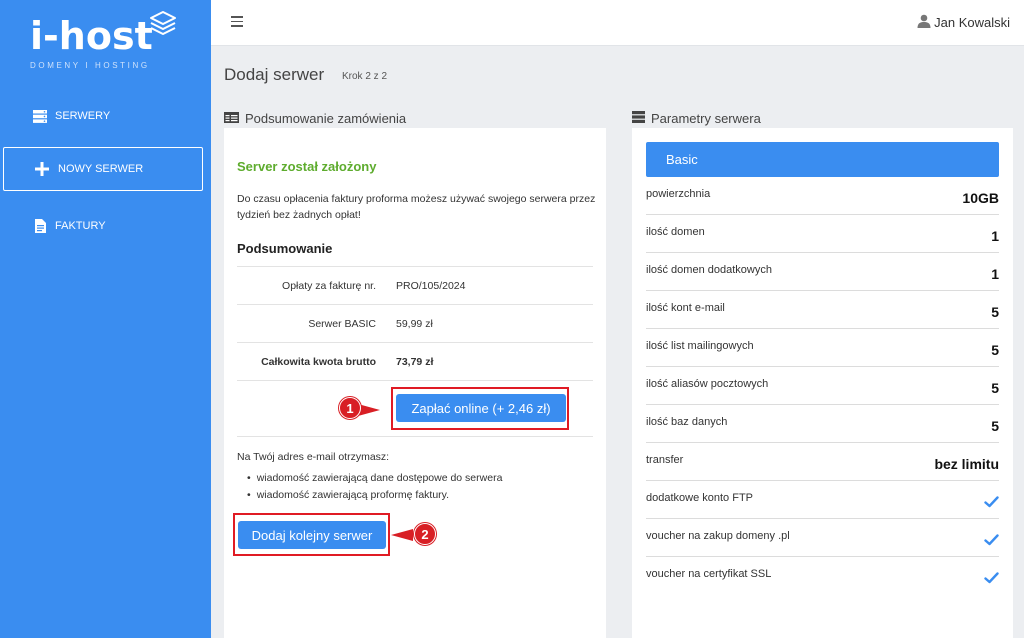 Image resolution: width=1024 pixels, height=638 pixels. What do you see at coordinates (685, 308) in the screenshot?
I see `spec-name: ilość kont e-mail` at bounding box center [685, 308].